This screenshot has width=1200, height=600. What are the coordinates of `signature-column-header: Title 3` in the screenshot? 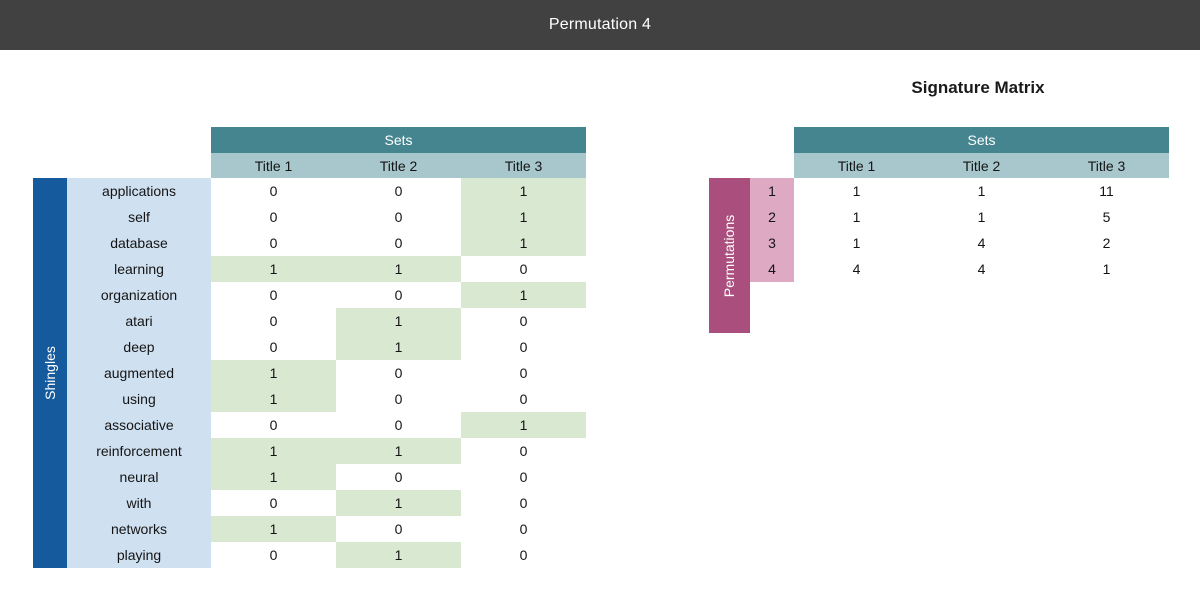 It's located at (1106, 165).